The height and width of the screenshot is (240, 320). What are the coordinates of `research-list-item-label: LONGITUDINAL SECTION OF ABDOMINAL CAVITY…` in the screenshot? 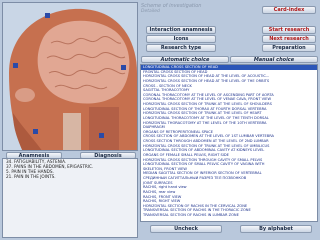 It's located at (204, 150).